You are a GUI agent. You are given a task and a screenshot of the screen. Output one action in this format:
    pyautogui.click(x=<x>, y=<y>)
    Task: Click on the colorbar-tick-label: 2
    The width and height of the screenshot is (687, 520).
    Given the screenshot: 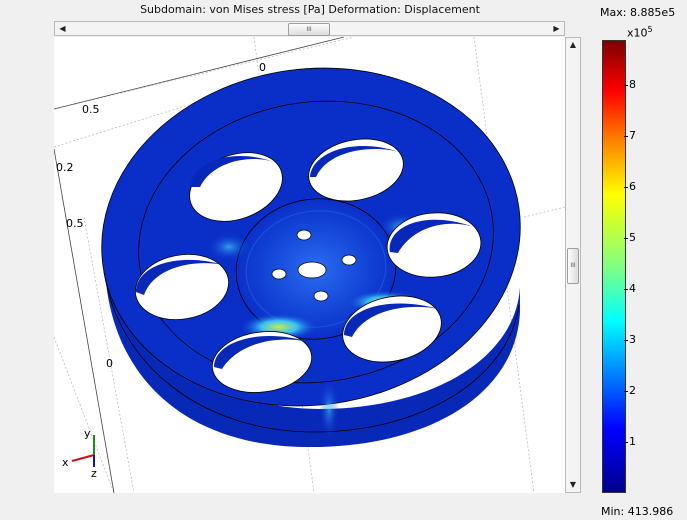 What is the action you would take?
    pyautogui.click(x=632, y=391)
    